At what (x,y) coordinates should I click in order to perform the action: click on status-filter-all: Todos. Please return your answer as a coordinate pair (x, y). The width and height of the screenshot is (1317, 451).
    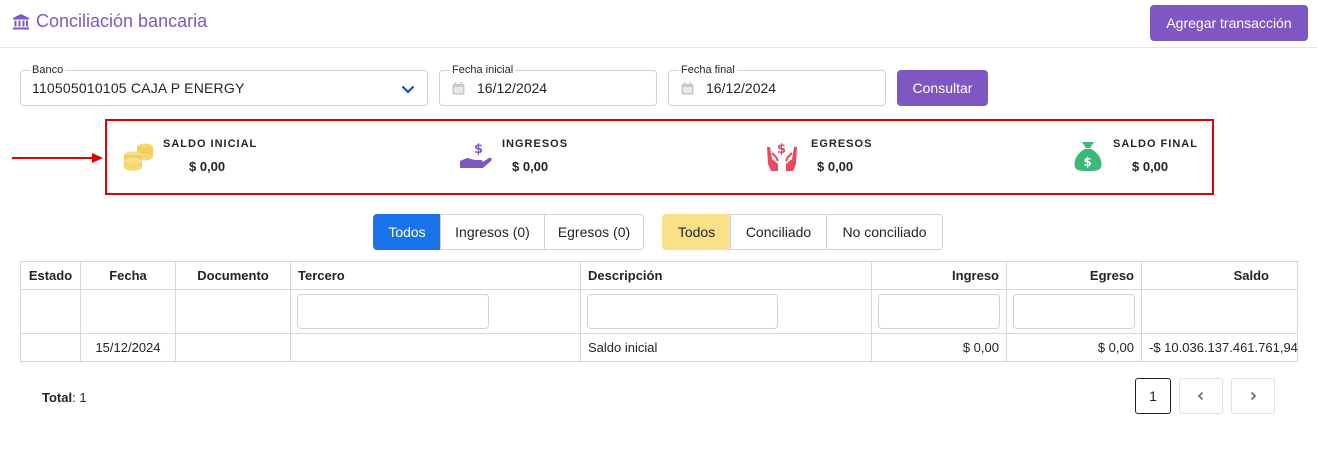
    Looking at the image, I should click on (696, 232).